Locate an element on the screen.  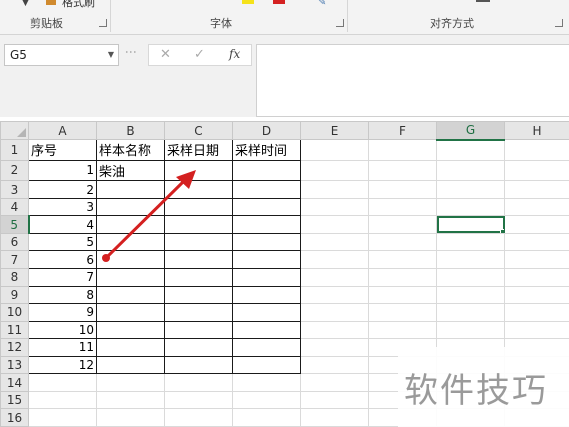
font-color-icon is located at coordinates (279, 2).